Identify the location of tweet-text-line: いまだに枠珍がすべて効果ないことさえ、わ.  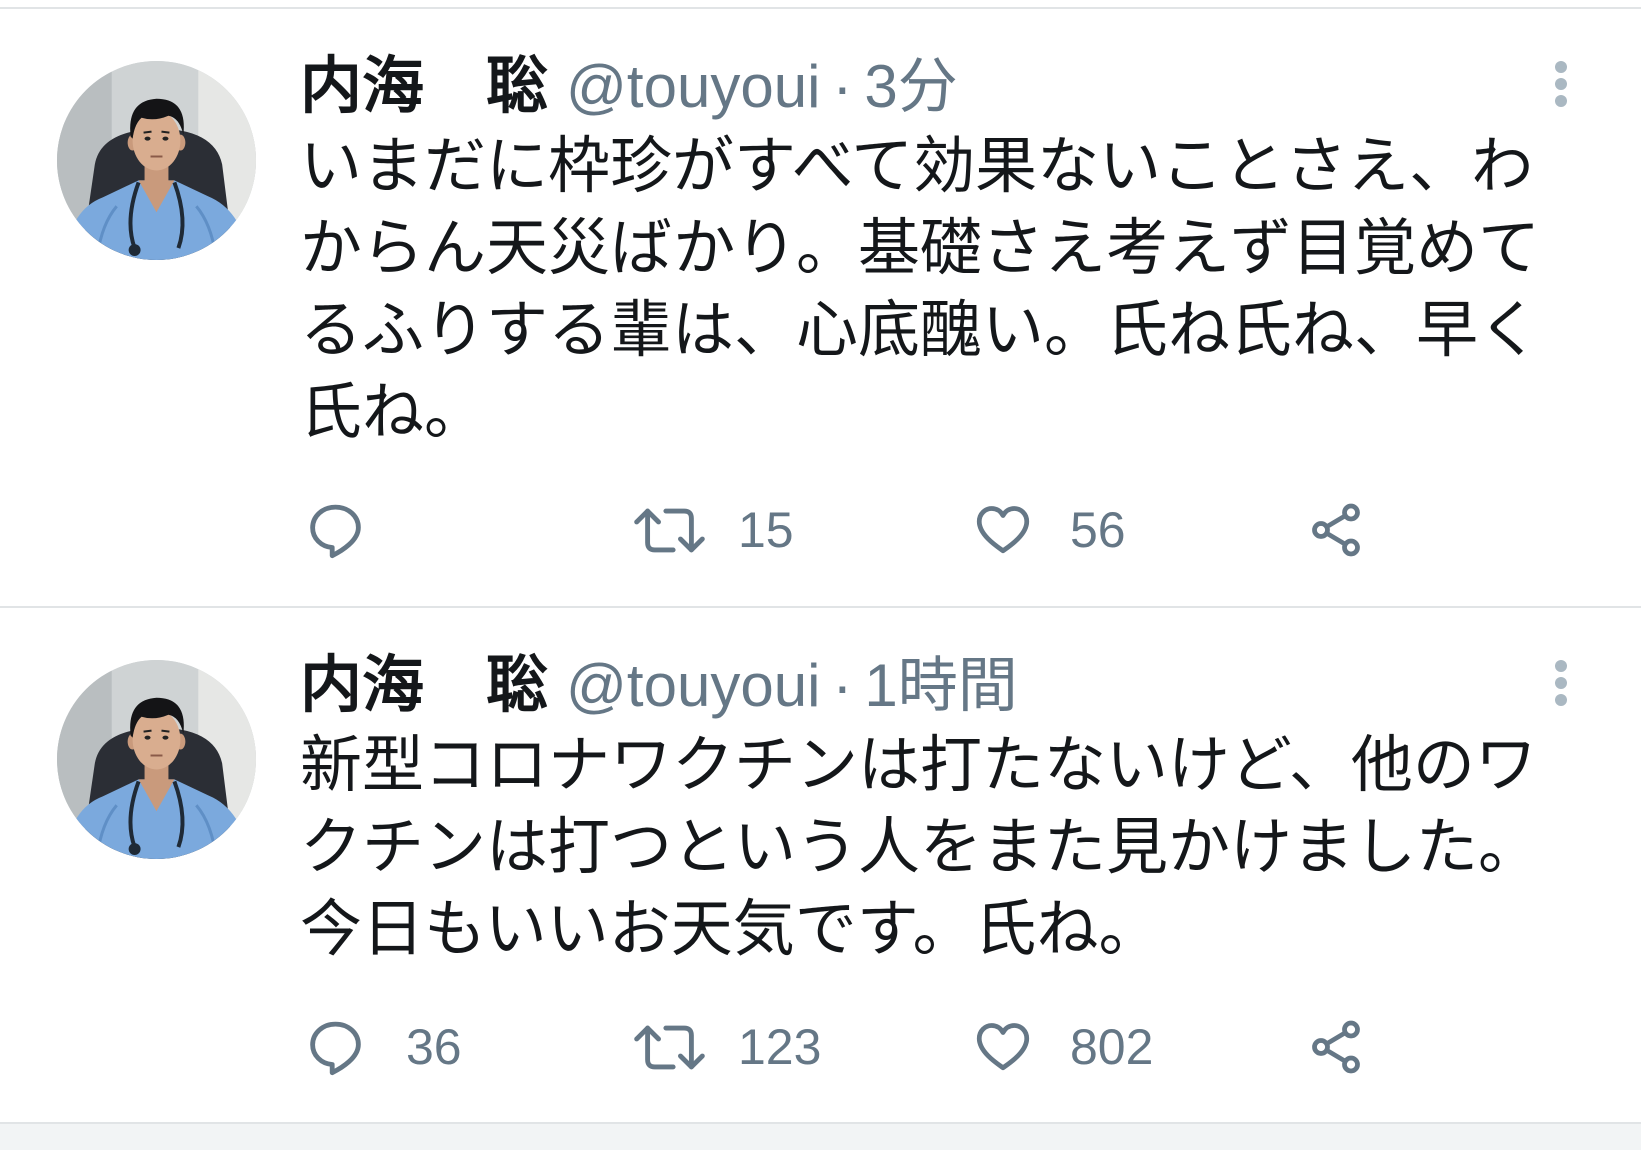
(917, 166).